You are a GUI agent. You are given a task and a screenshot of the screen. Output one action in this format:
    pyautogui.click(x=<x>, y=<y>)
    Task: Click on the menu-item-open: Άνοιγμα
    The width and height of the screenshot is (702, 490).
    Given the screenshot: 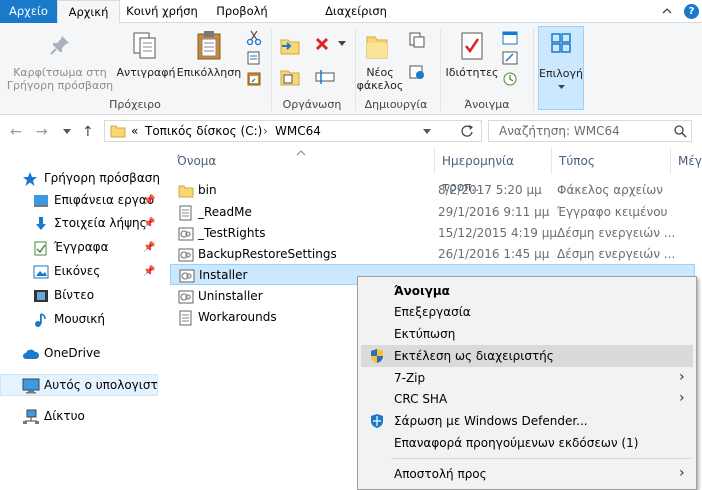 What is the action you would take?
    pyautogui.click(x=527, y=291)
    